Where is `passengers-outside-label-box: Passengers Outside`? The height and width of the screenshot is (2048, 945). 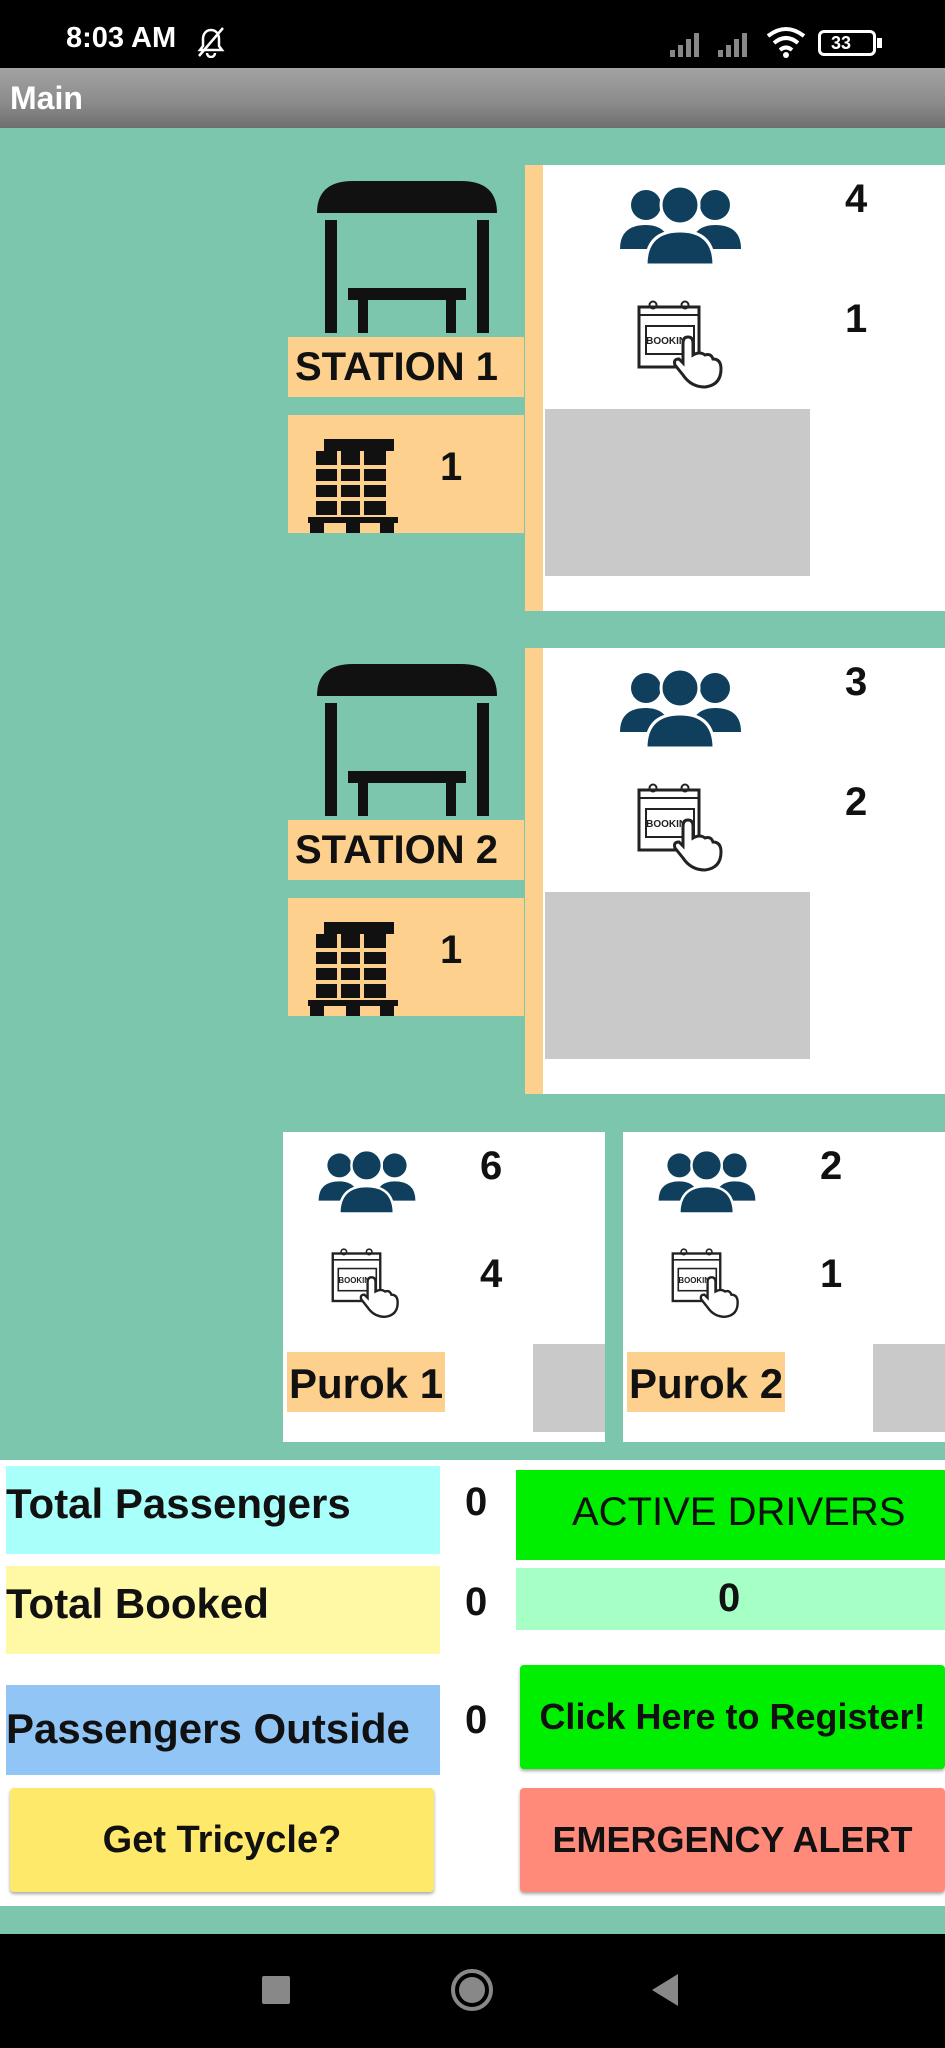 passengers-outside-label-box: Passengers Outside is located at coordinates (223, 1730).